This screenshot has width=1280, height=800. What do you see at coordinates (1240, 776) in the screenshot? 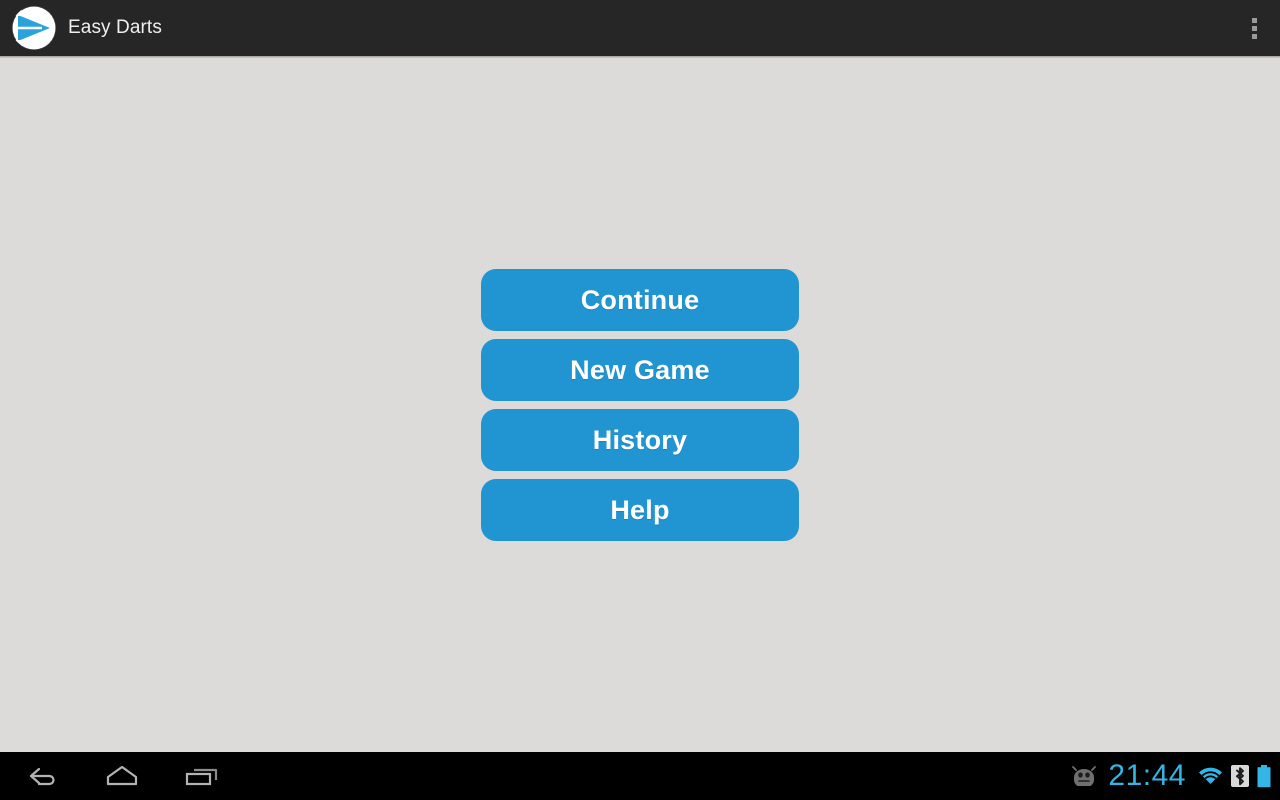
I see `bluetooth-icon` at bounding box center [1240, 776].